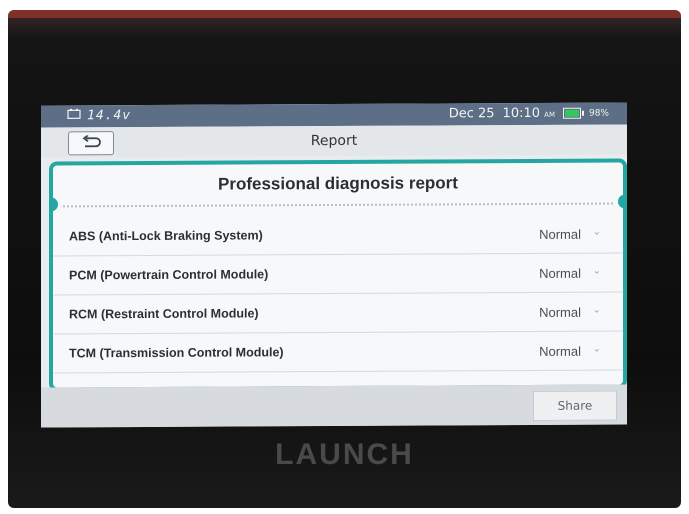  I want to click on bottom-action-bar: Share, so click(334, 406).